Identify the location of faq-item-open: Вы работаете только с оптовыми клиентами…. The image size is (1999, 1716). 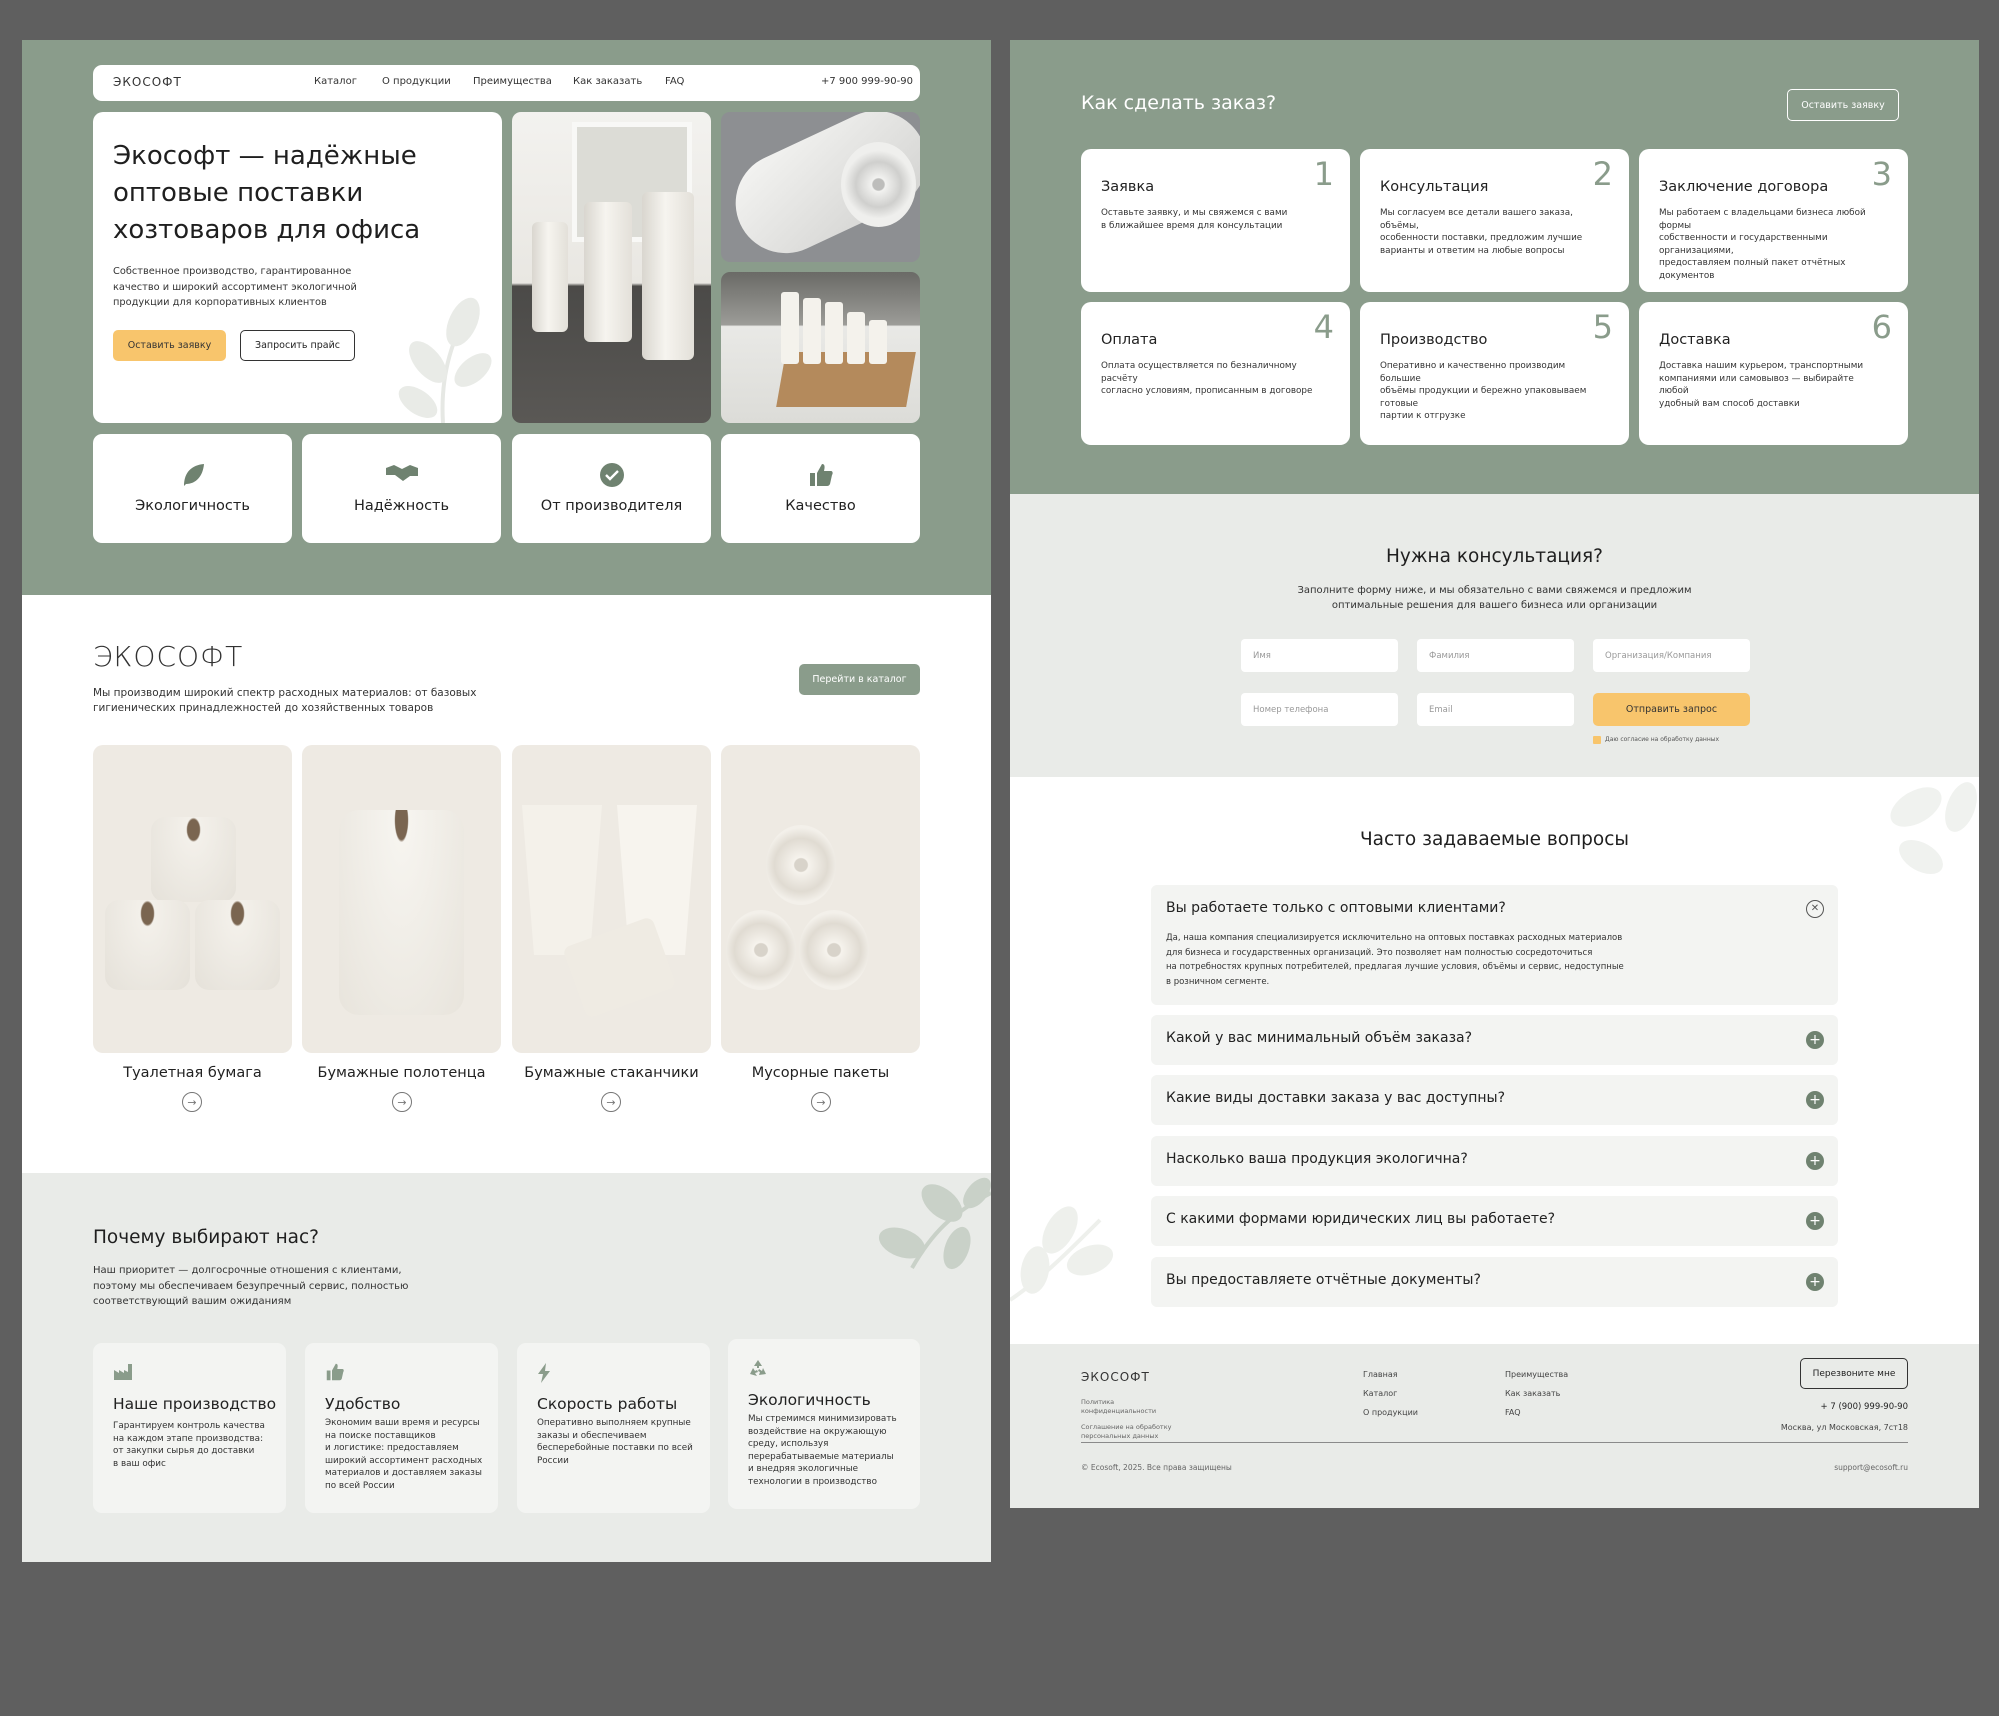
(1494, 945).